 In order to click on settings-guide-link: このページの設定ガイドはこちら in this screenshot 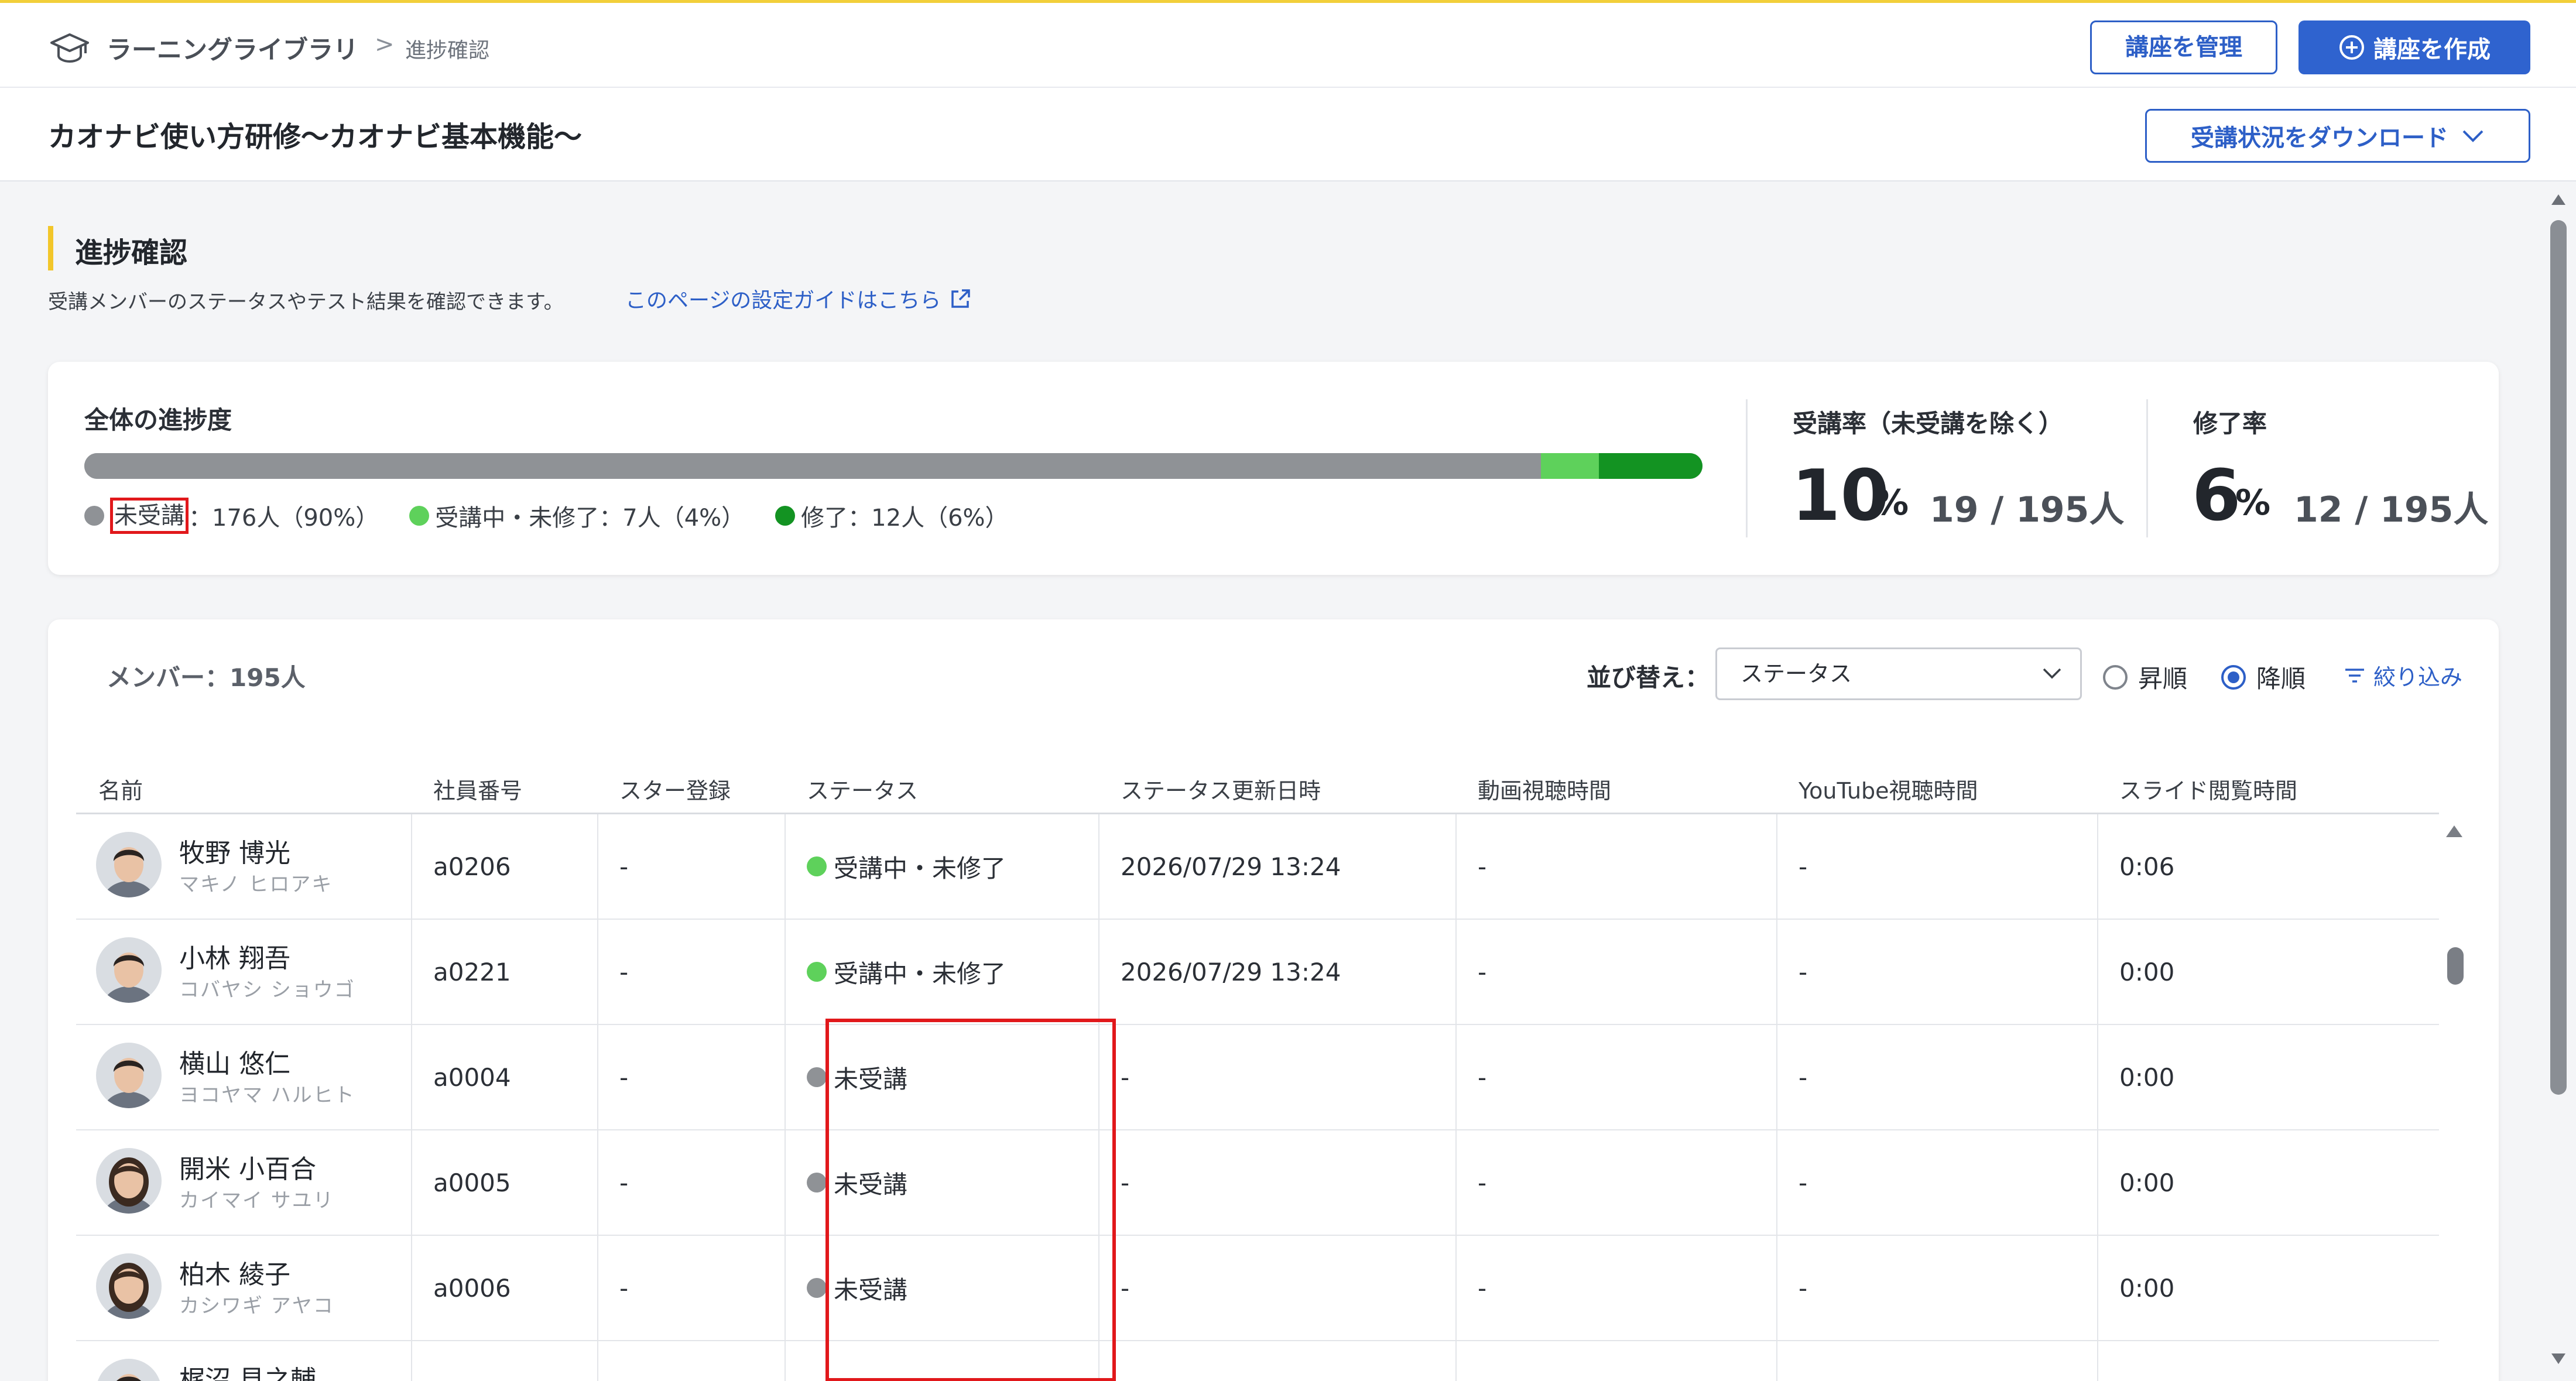, I will do `click(798, 298)`.